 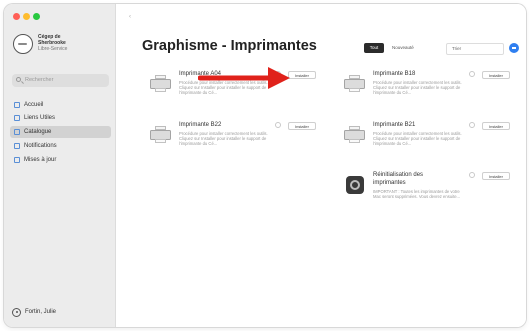 What do you see at coordinates (26, 16) in the screenshot?
I see `minimize-window-button` at bounding box center [26, 16].